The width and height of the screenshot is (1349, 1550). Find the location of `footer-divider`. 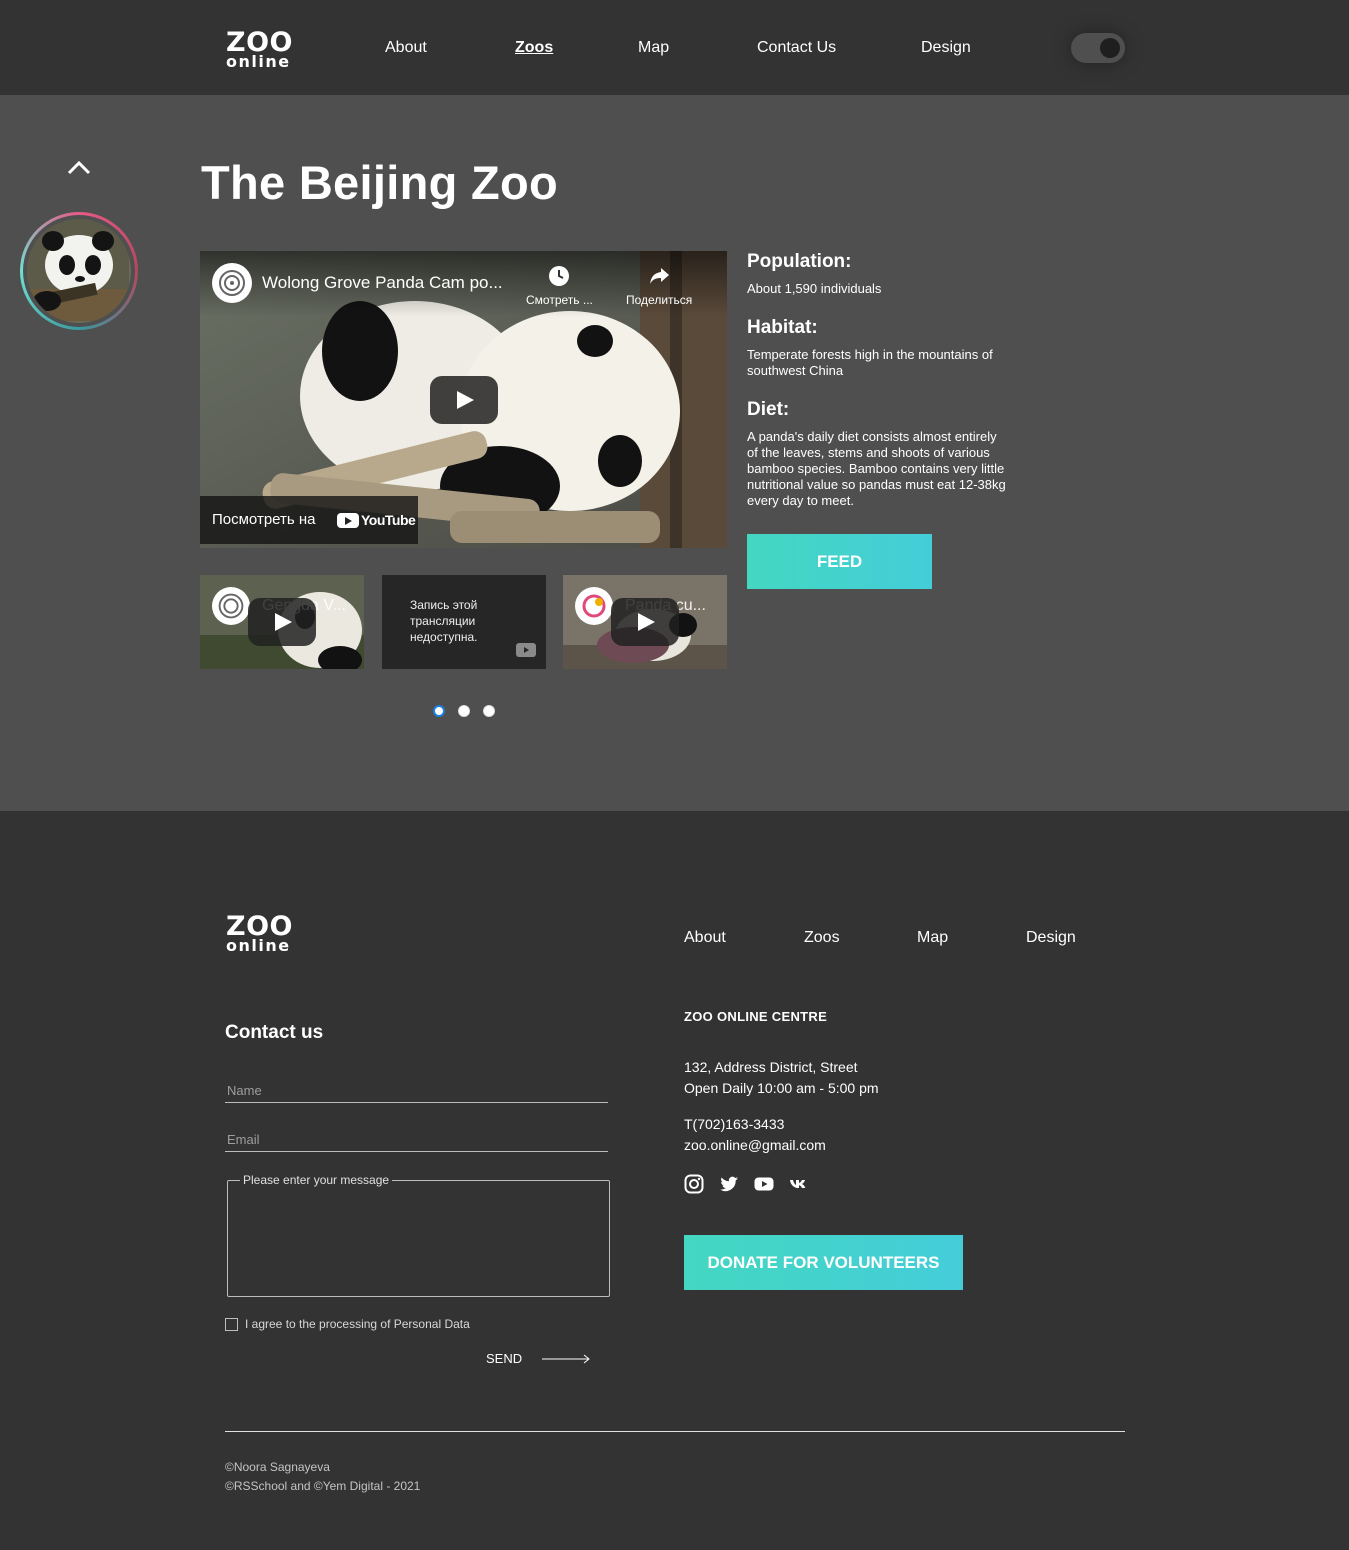

footer-divider is located at coordinates (675, 1431).